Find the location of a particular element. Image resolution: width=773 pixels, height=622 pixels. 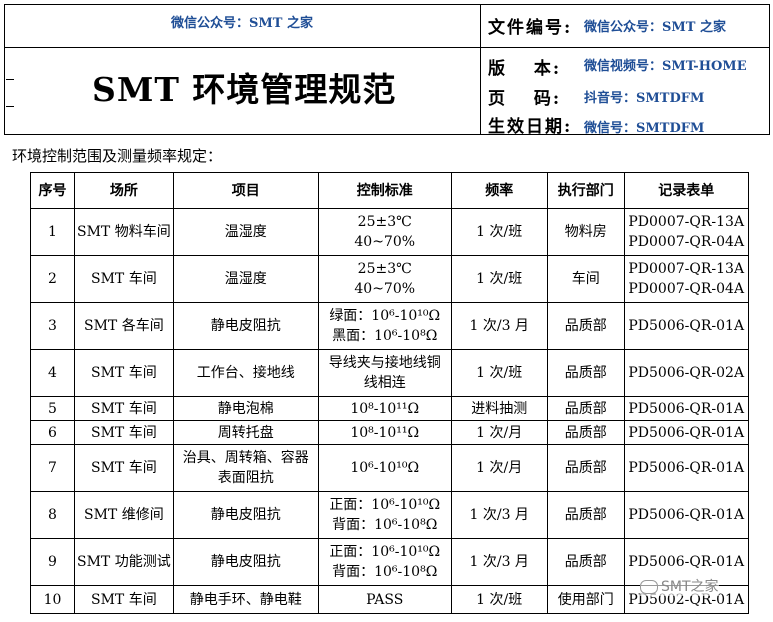

frequency-cell: 进料抽测 is located at coordinates (499, 408).